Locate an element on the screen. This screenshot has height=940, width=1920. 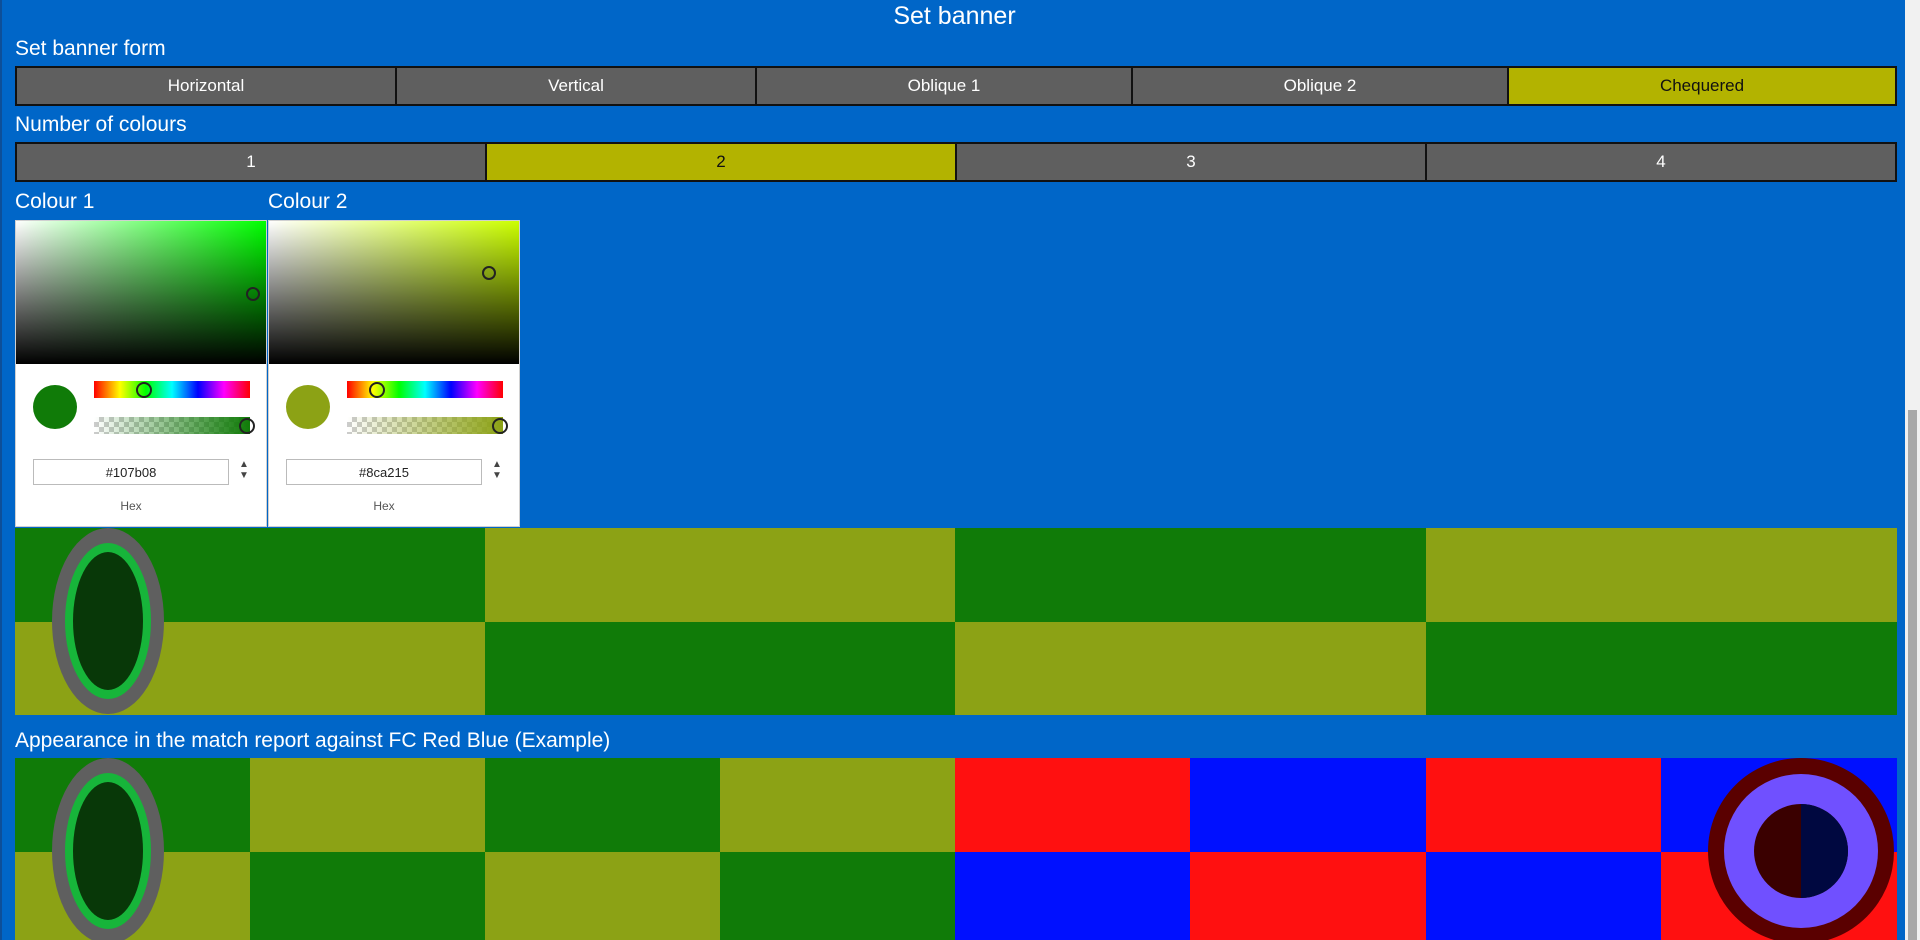
colour-count-heading: Number of colours is located at coordinates (101, 124).